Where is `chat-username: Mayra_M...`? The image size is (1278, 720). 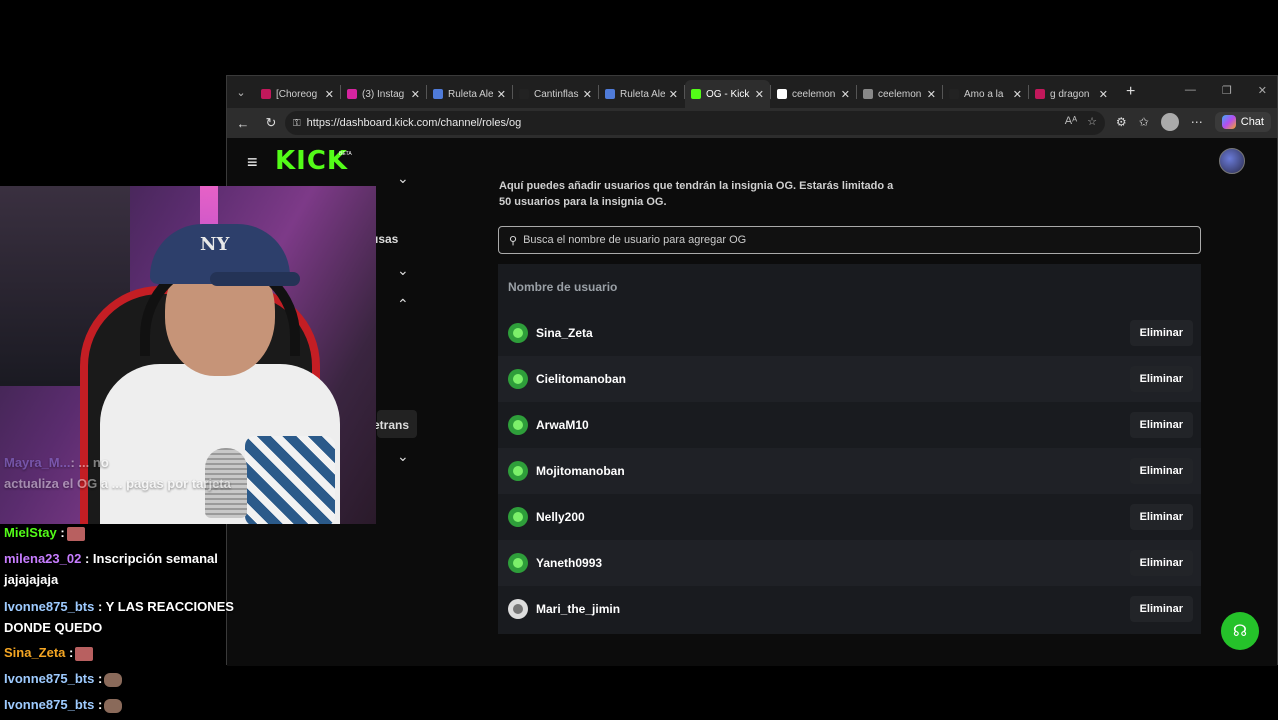
chat-username: Mayra_M... is located at coordinates (37, 462).